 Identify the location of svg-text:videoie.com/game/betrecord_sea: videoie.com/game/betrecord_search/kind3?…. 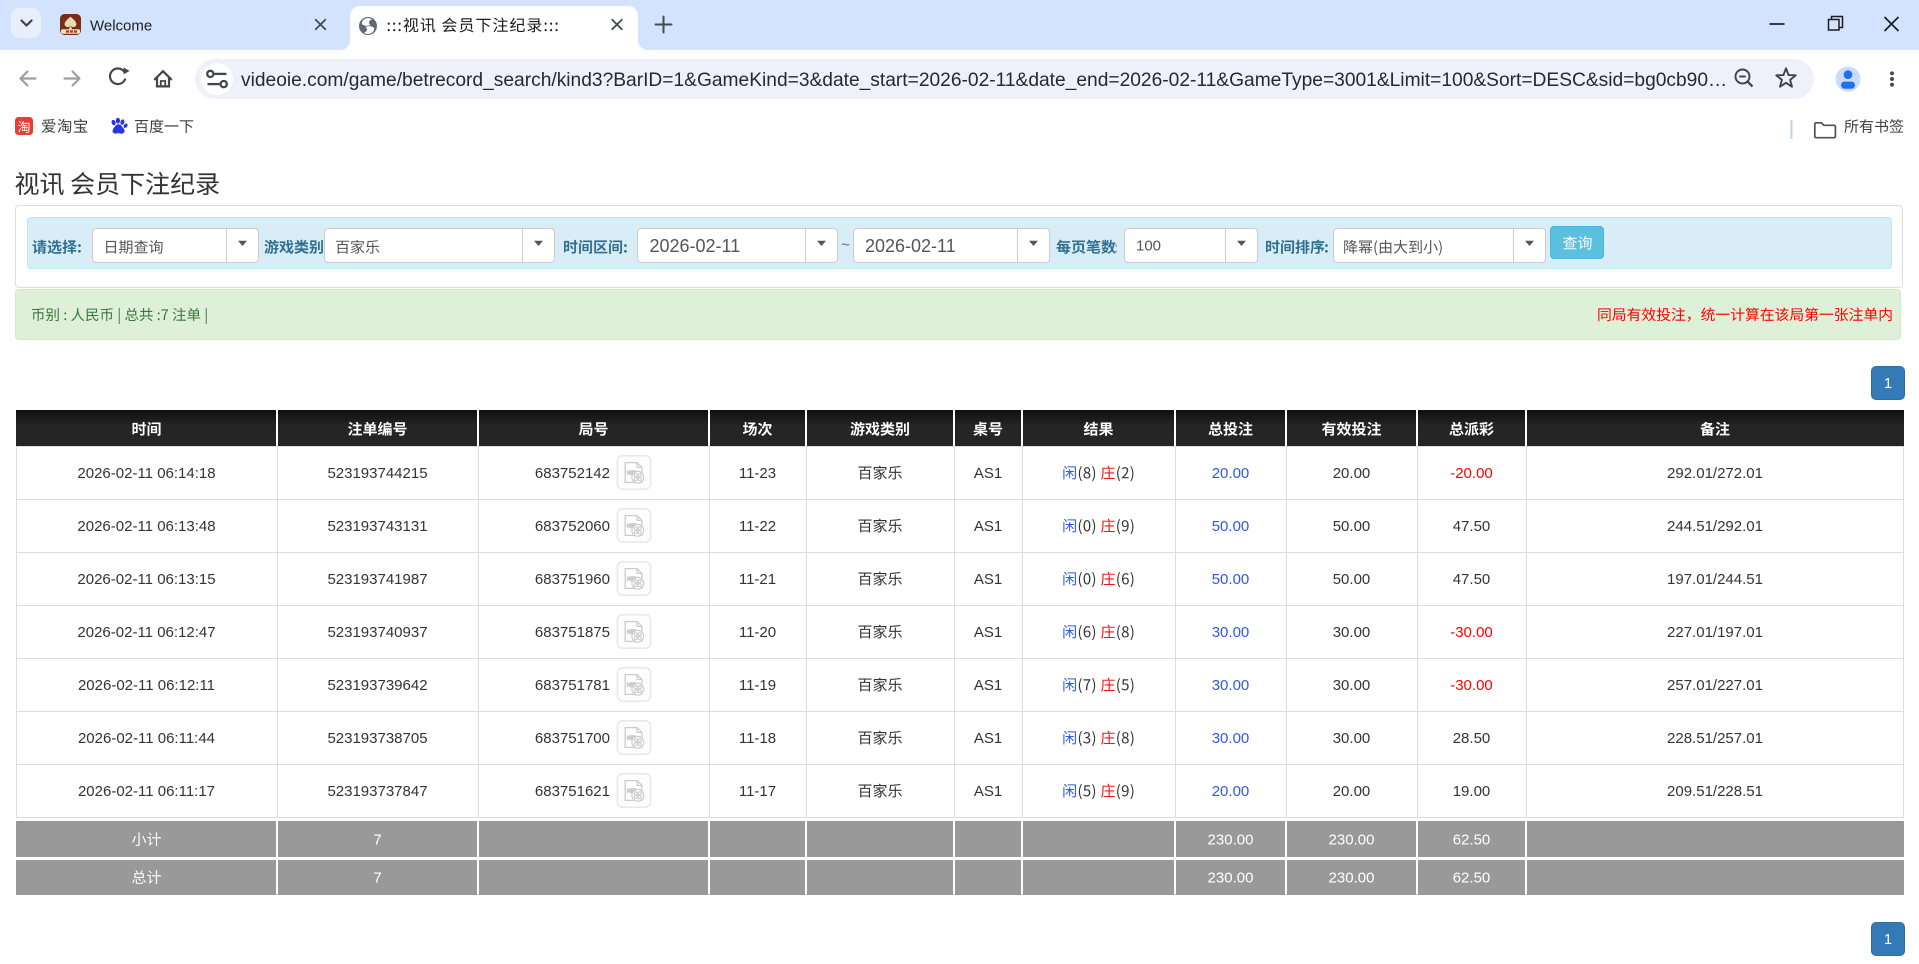
(984, 80).